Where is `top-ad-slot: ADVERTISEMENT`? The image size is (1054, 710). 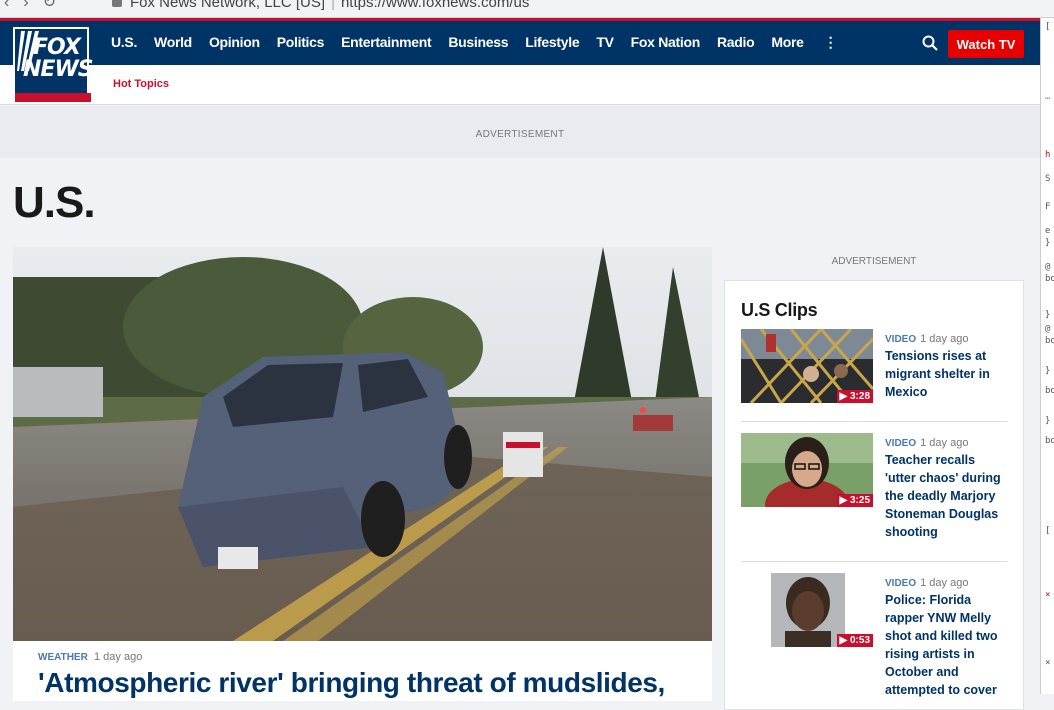
top-ad-slot: ADVERTISEMENT is located at coordinates (520, 132).